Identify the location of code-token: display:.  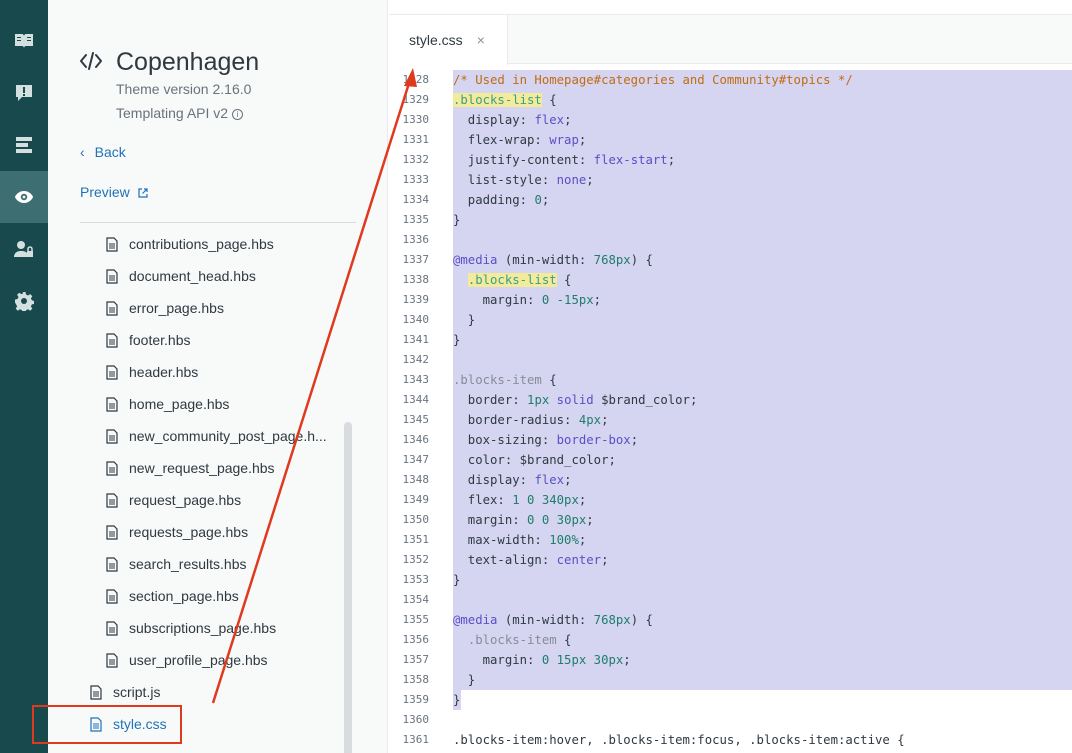
(494, 120).